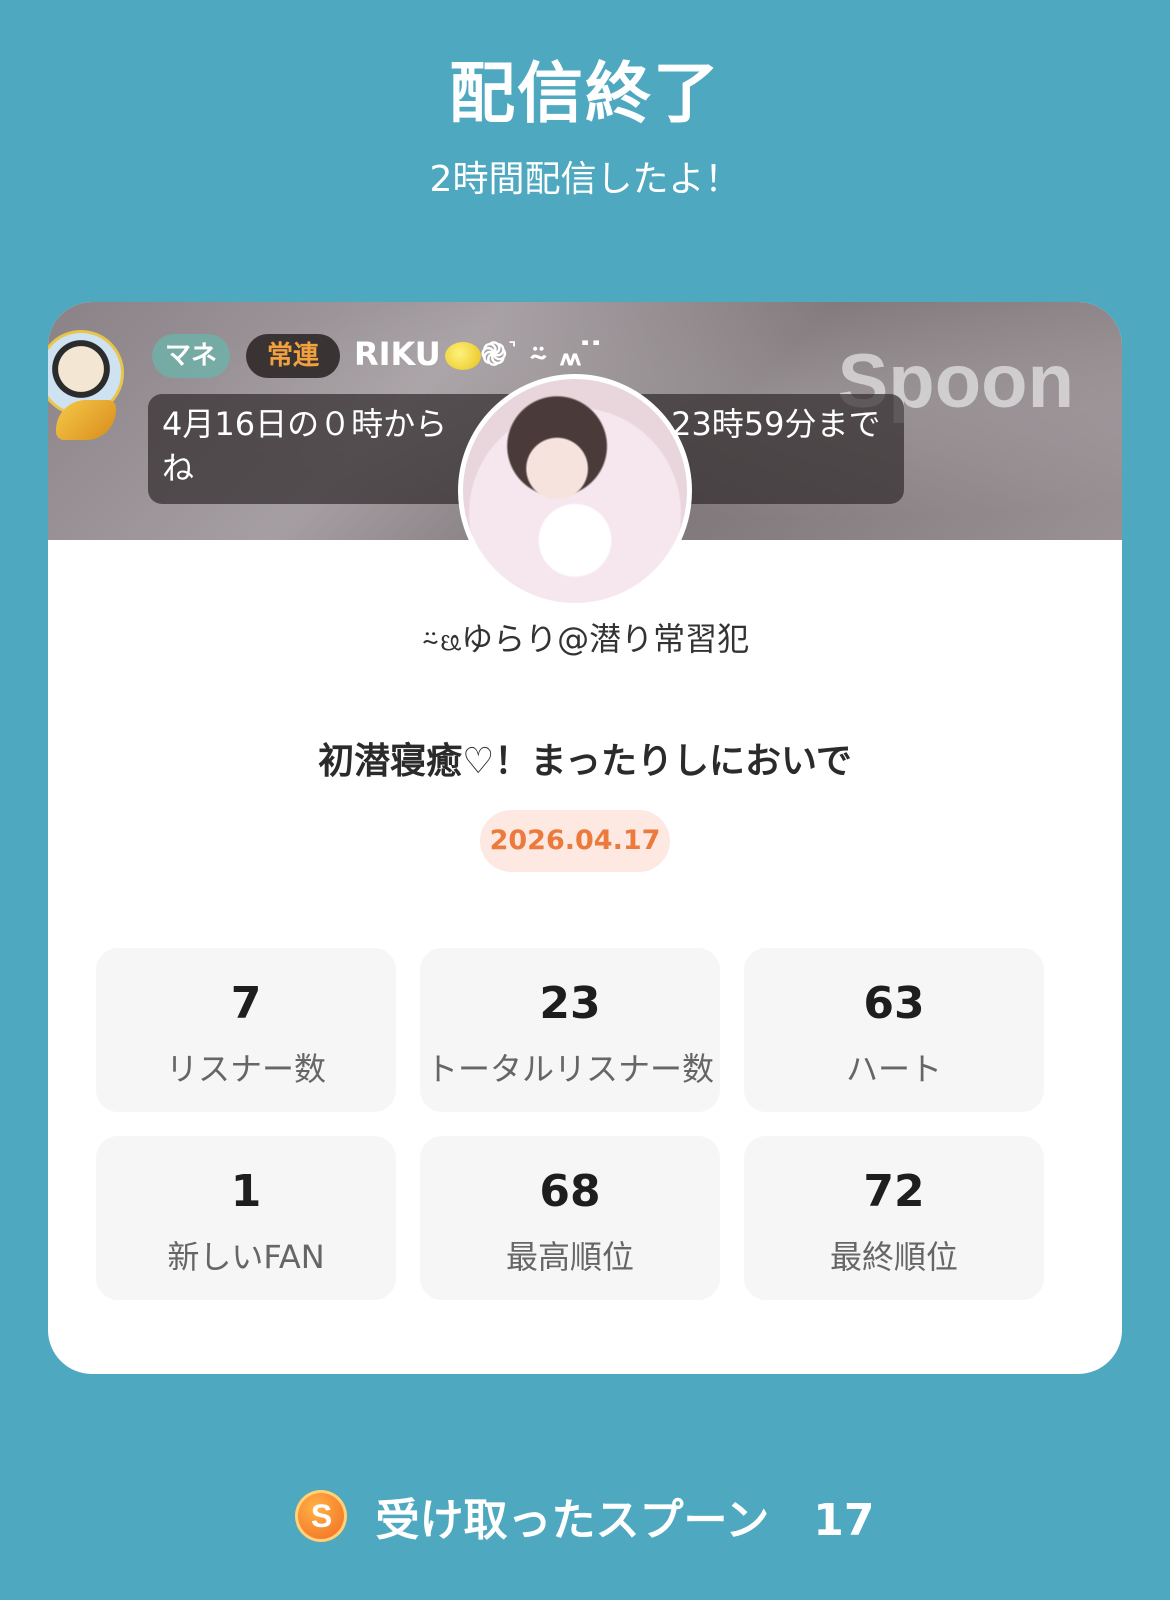 The height and width of the screenshot is (1600, 1170). I want to click on page-title: 配信終了, so click(585, 93).